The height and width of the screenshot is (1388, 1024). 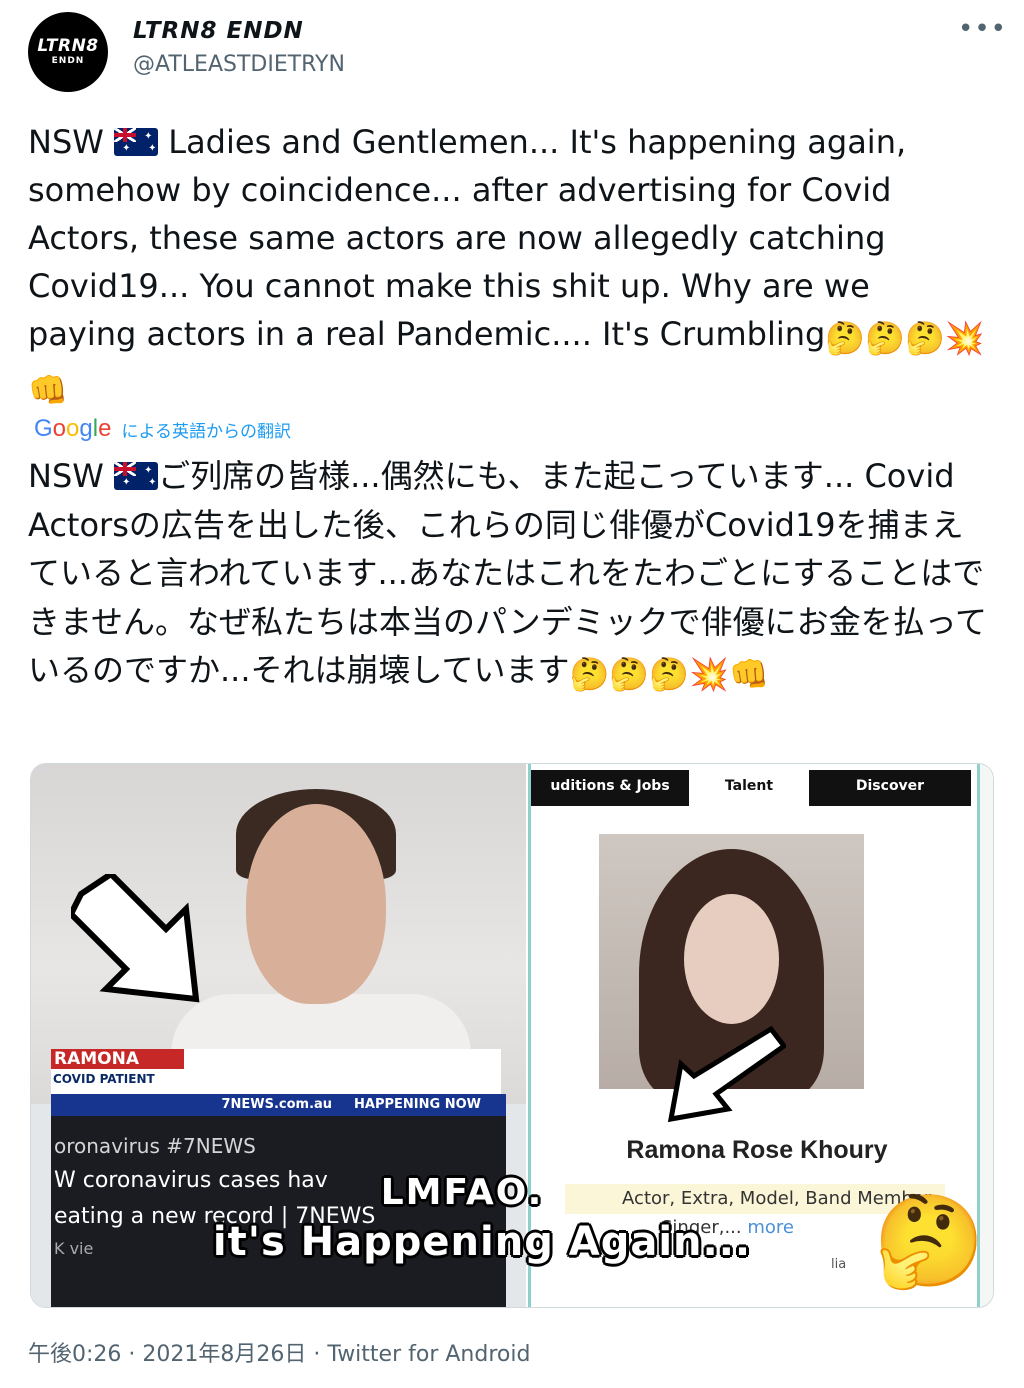 I want to click on profile-face, so click(x=731, y=959).